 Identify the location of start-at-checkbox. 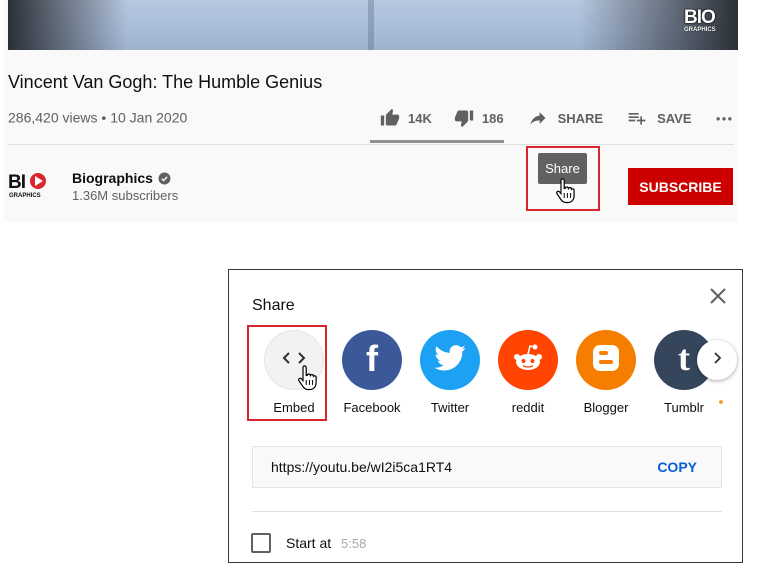
(261, 543).